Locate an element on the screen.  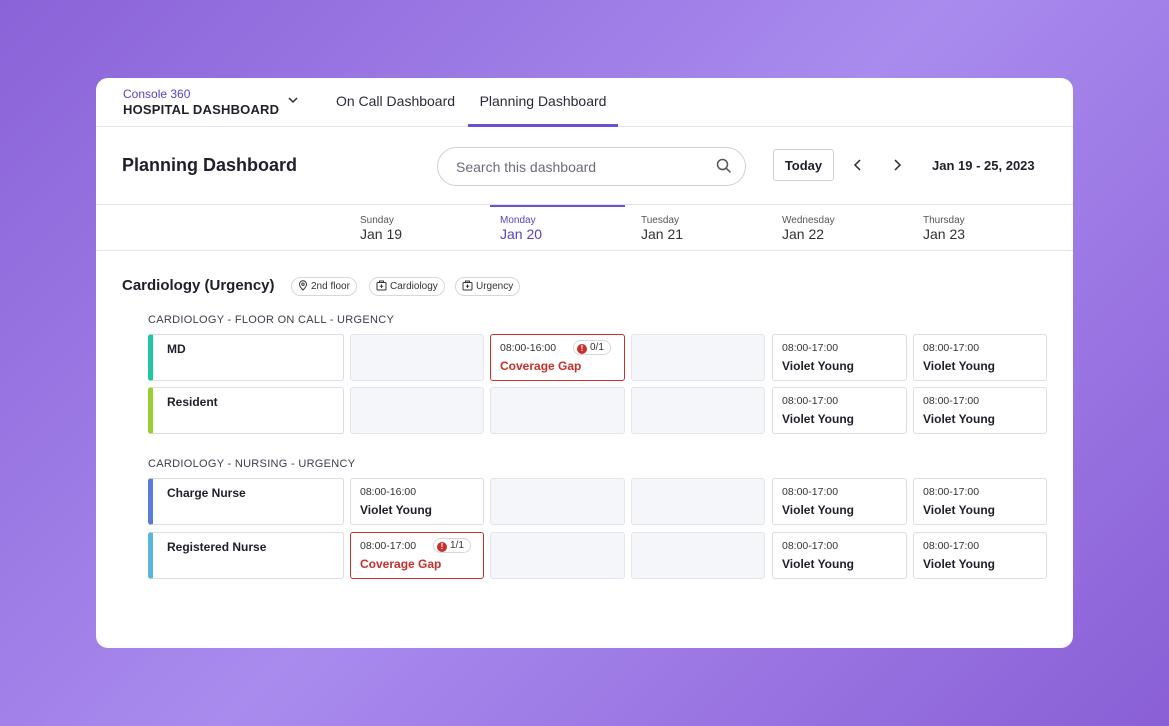
day-column-header: Tuesday Jan 21 is located at coordinates (698, 228).